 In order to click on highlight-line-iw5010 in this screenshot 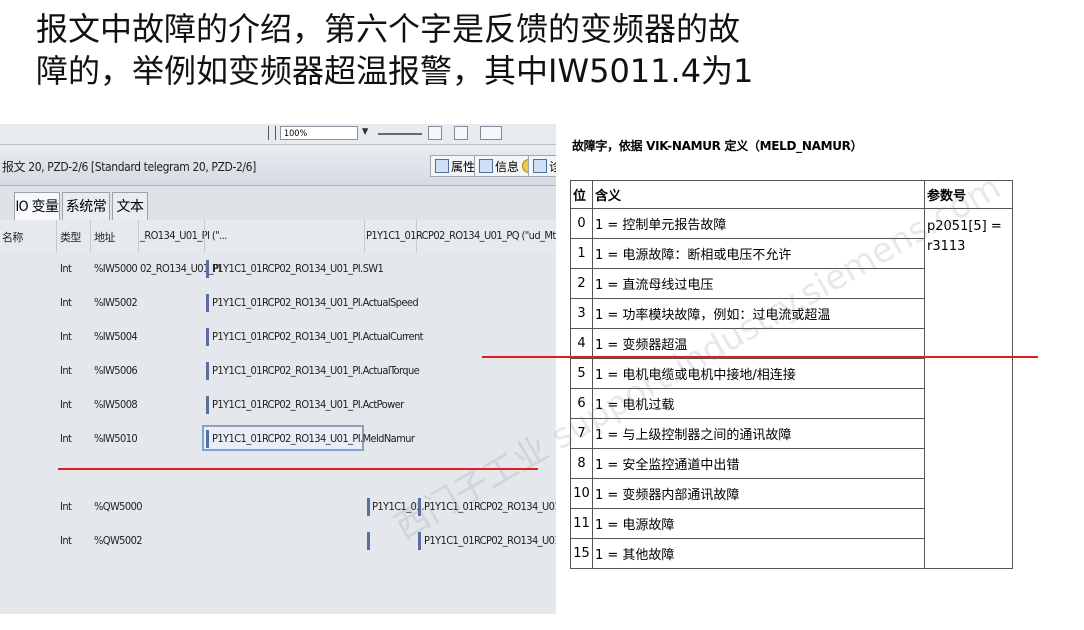, I will do `click(298, 469)`.